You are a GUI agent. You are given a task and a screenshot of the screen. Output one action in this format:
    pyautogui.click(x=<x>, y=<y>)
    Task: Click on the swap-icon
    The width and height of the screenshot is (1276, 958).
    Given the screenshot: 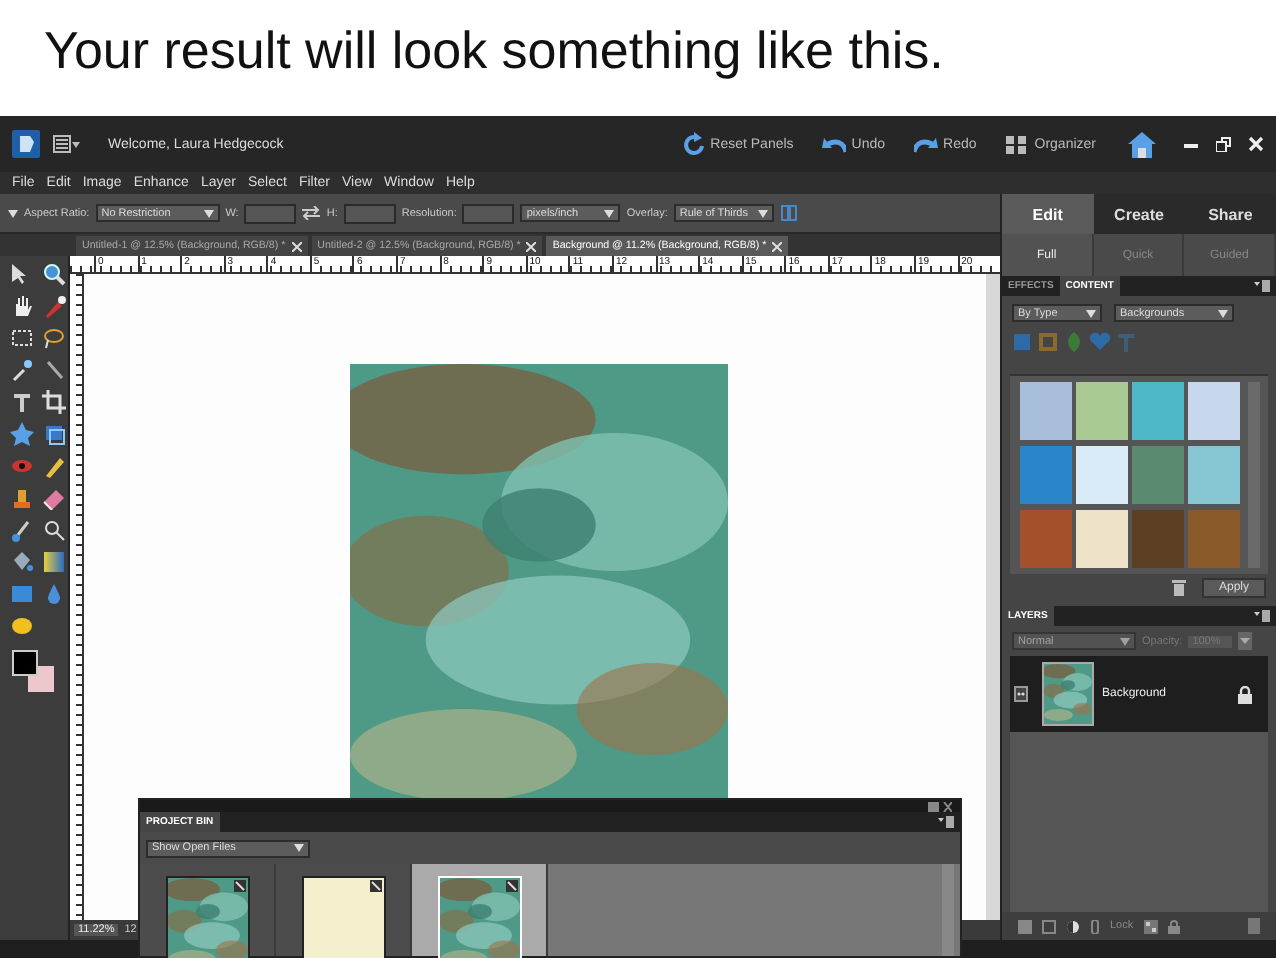 What is the action you would take?
    pyautogui.click(x=311, y=213)
    